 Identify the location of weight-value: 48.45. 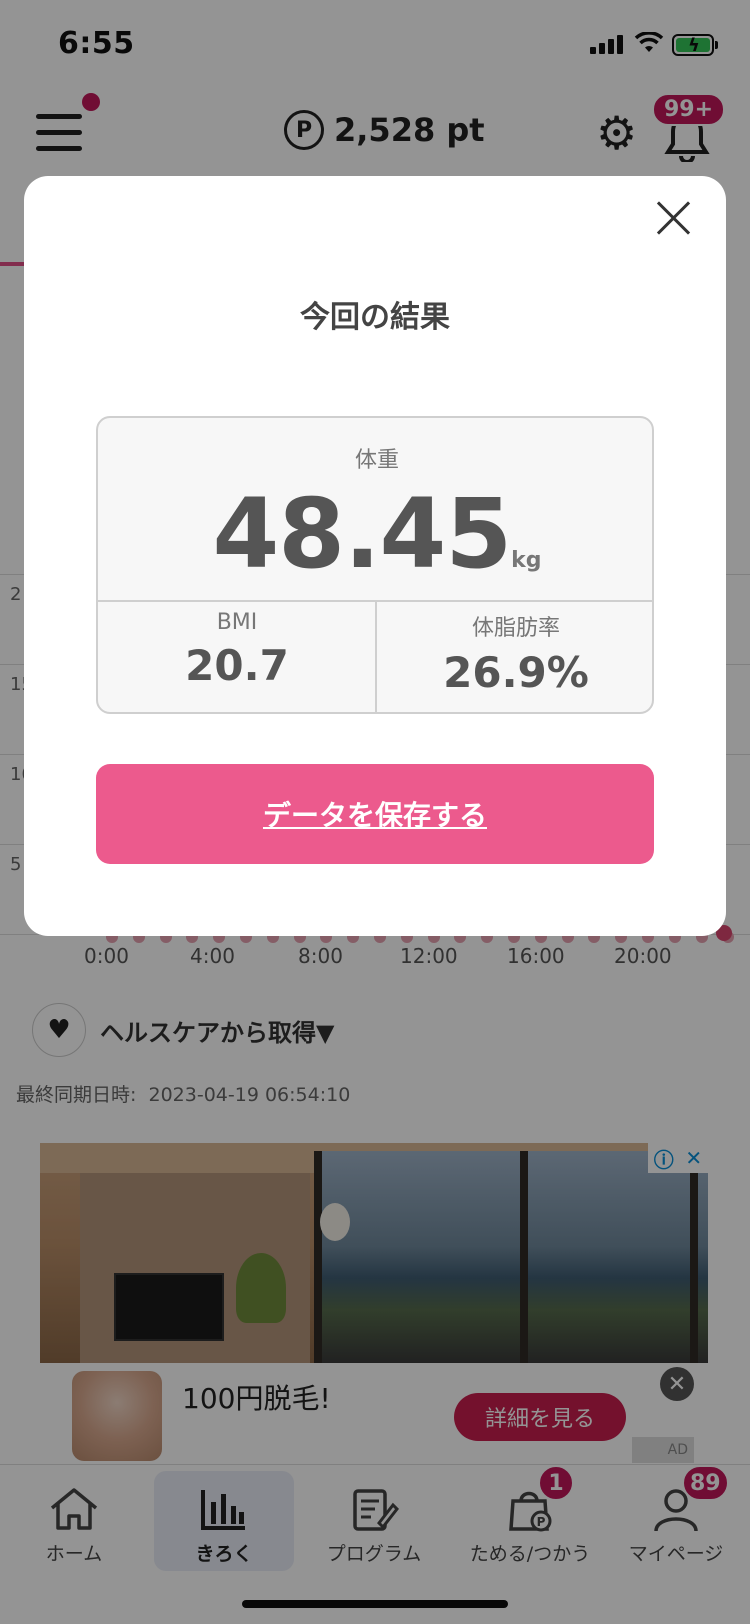
(362, 534).